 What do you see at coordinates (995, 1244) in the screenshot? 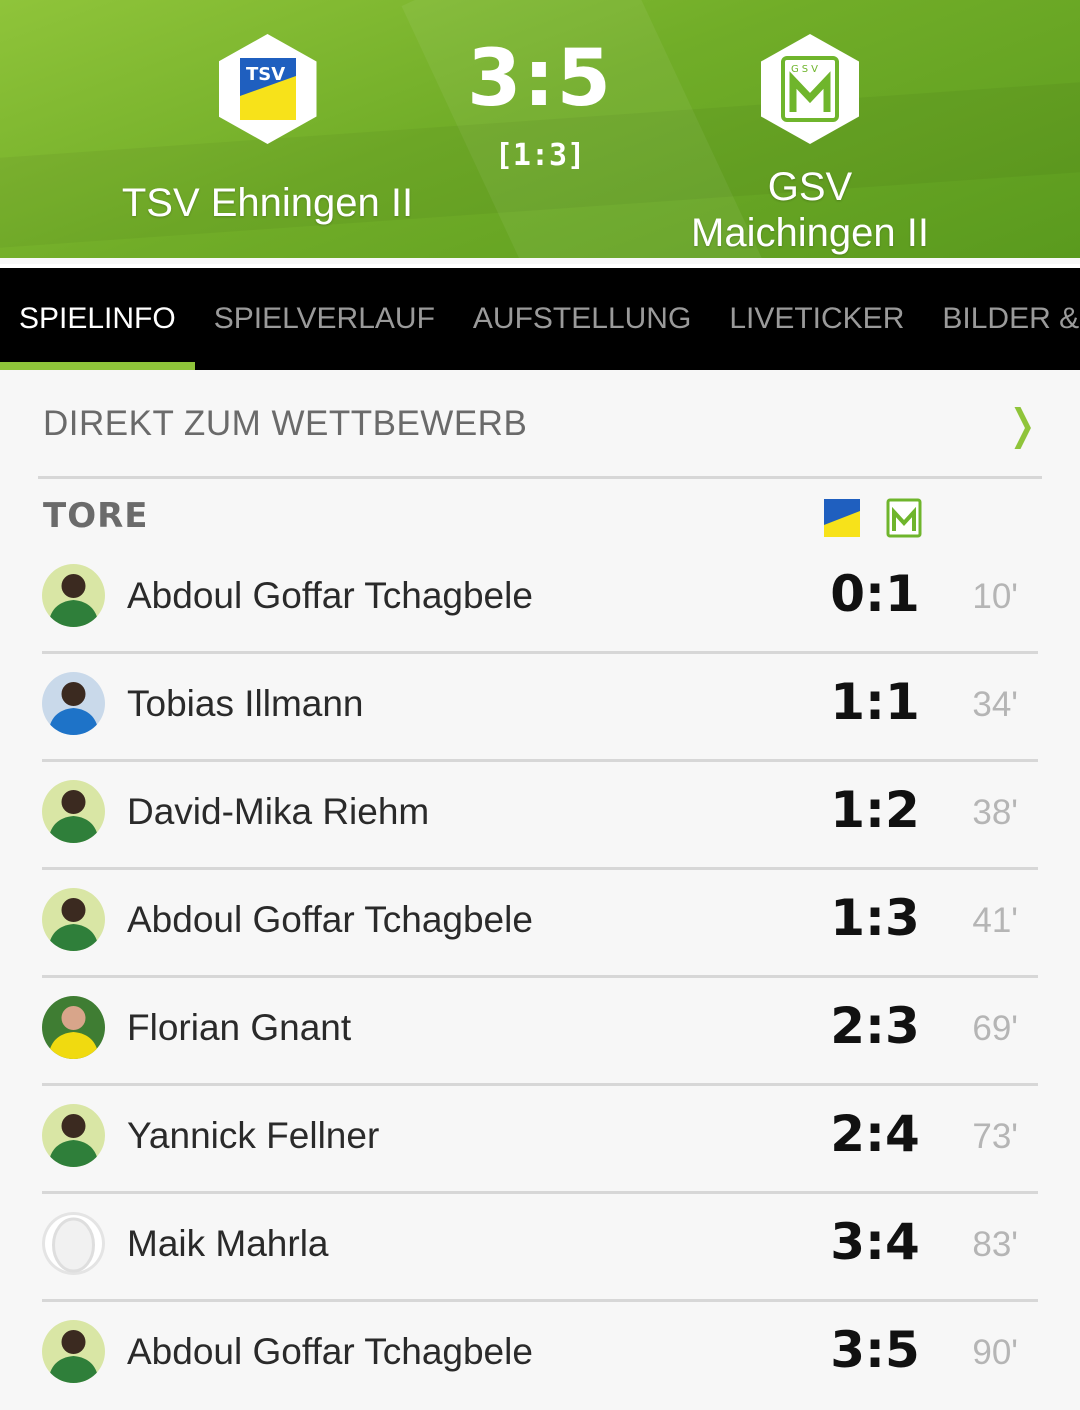
I see `goal-minute: 83'` at bounding box center [995, 1244].